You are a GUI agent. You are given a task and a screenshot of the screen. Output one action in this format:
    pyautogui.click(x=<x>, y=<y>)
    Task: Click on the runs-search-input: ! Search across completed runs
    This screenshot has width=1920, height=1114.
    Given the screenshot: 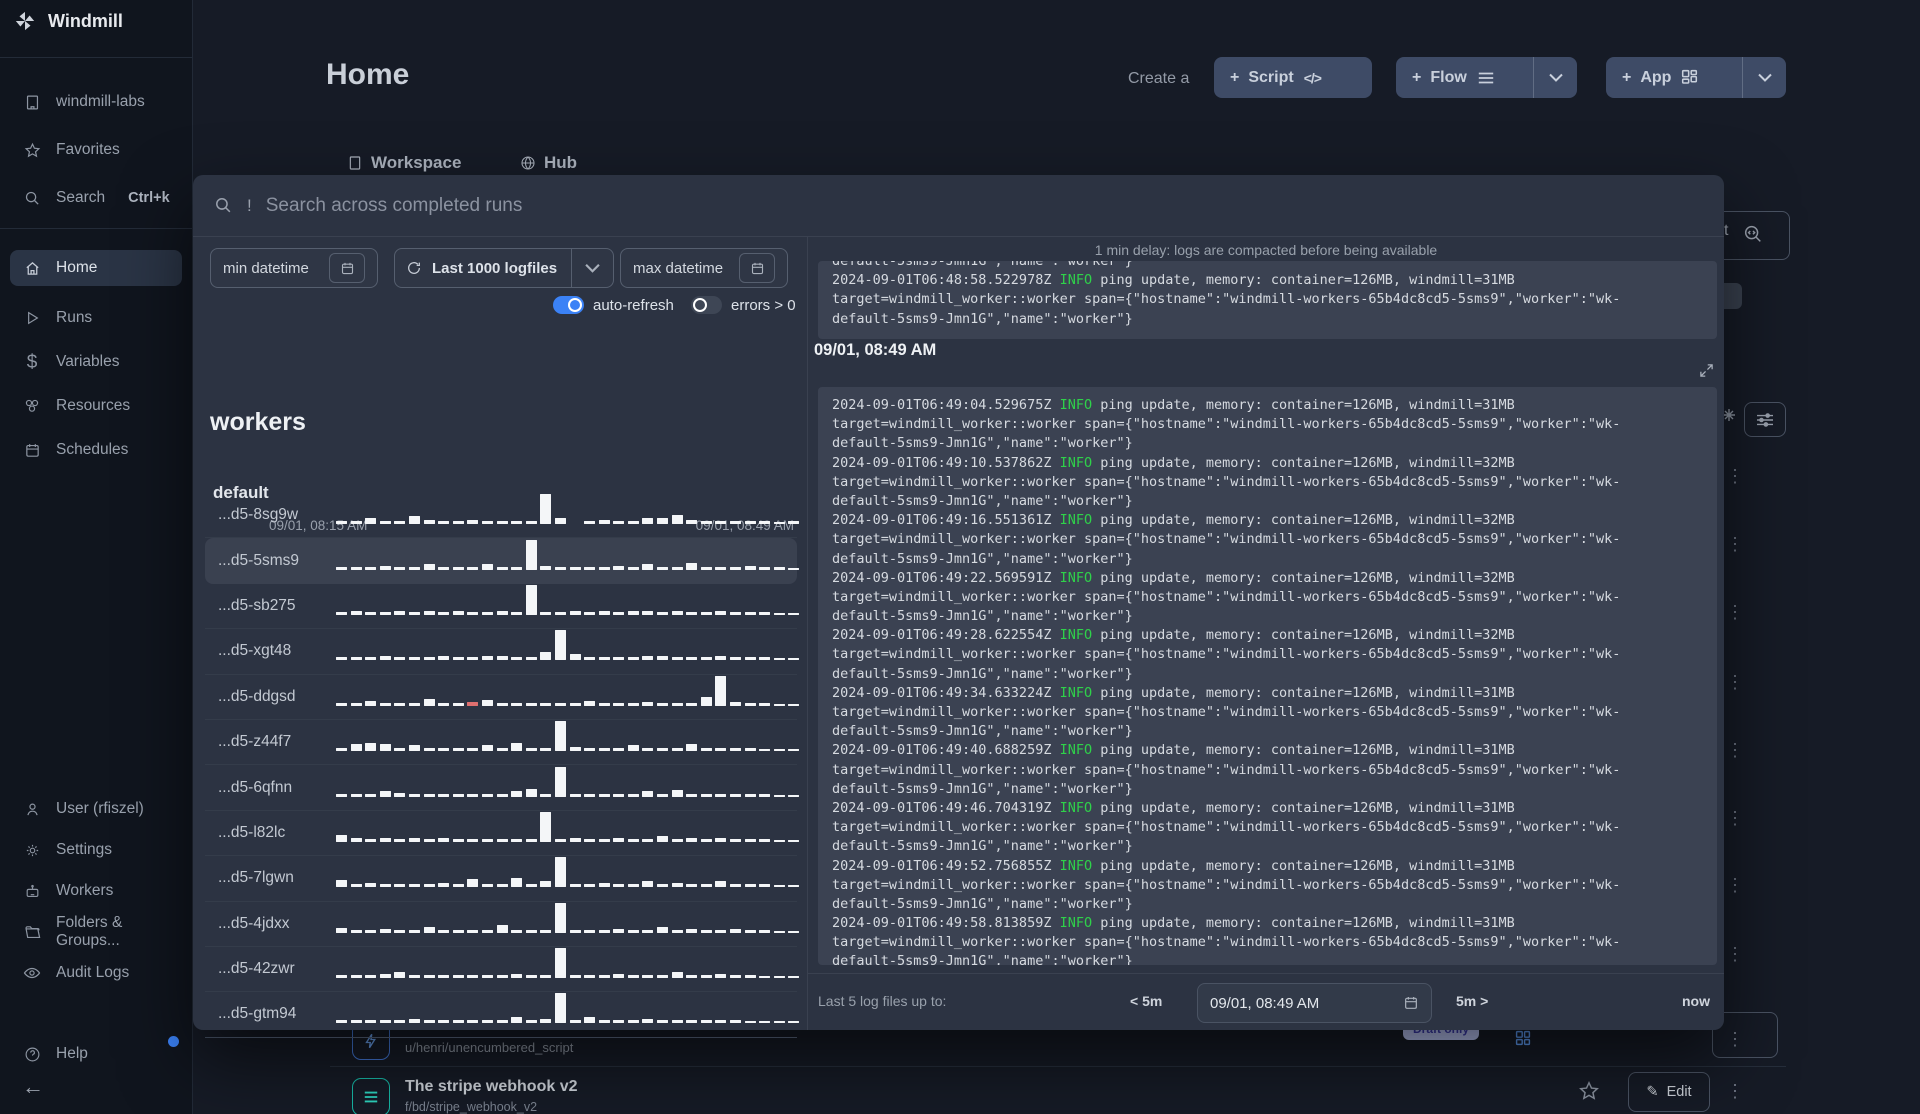 What is the action you would take?
    pyautogui.click(x=958, y=206)
    